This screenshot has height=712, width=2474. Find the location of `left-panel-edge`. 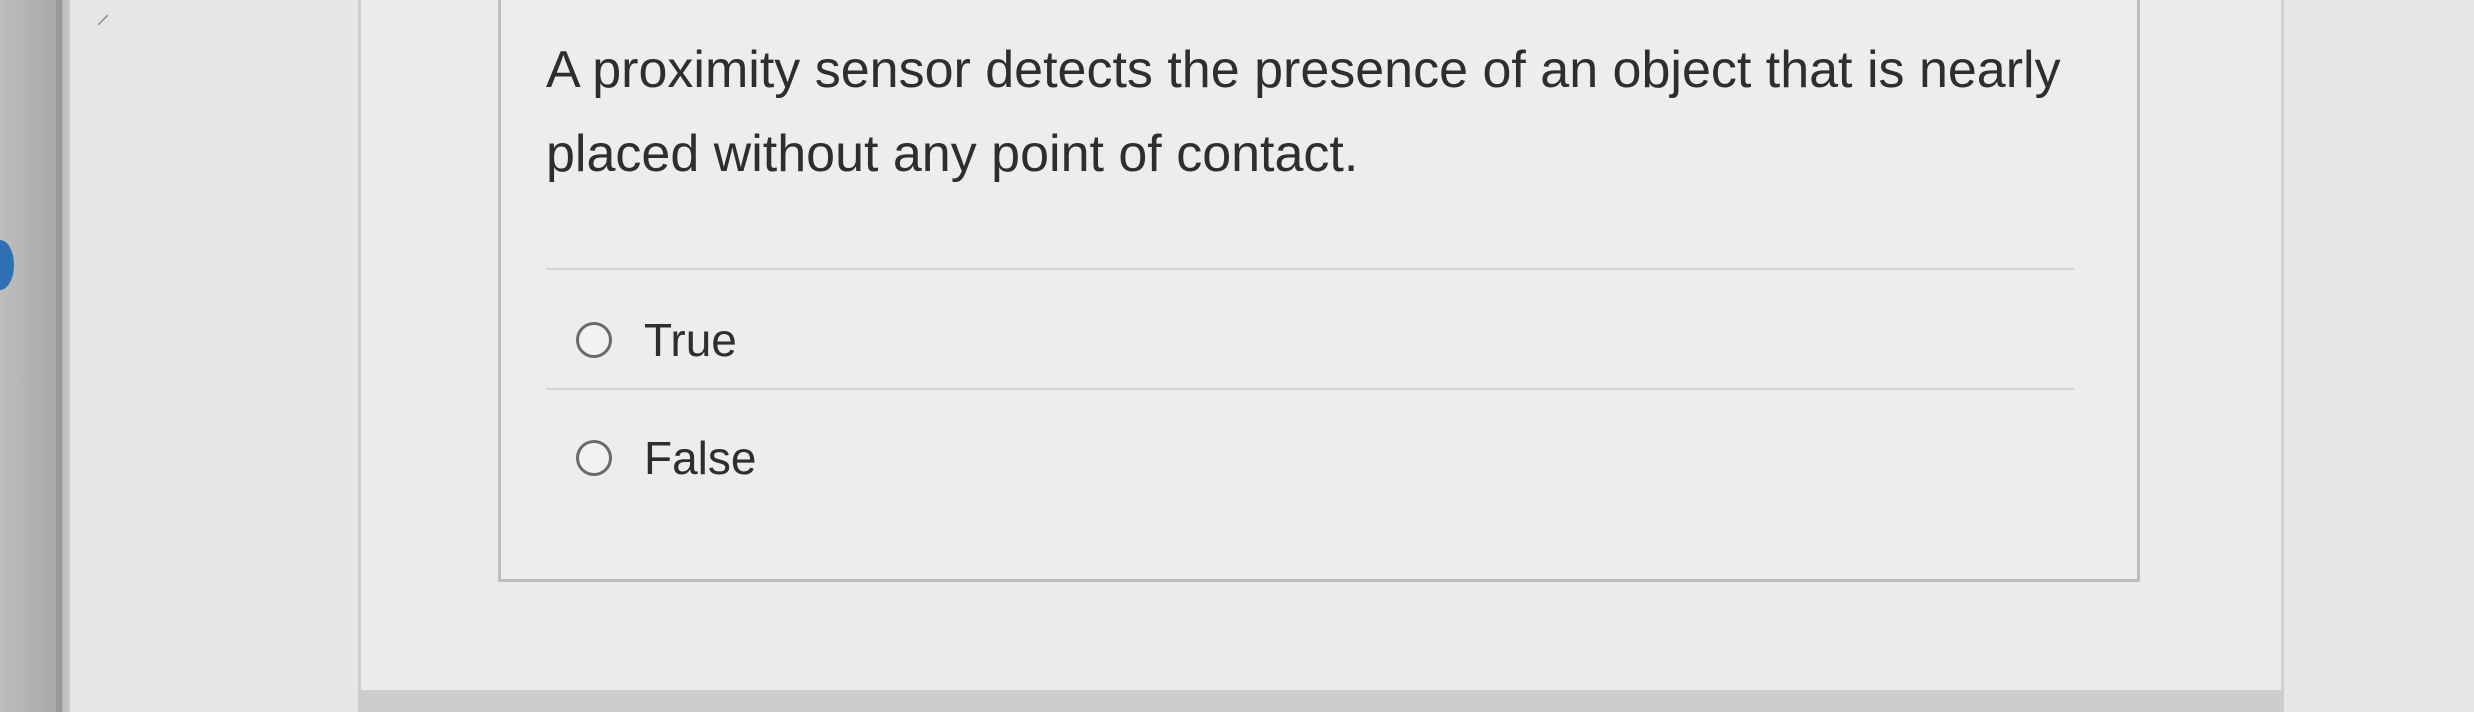

left-panel-edge is located at coordinates (59, 356).